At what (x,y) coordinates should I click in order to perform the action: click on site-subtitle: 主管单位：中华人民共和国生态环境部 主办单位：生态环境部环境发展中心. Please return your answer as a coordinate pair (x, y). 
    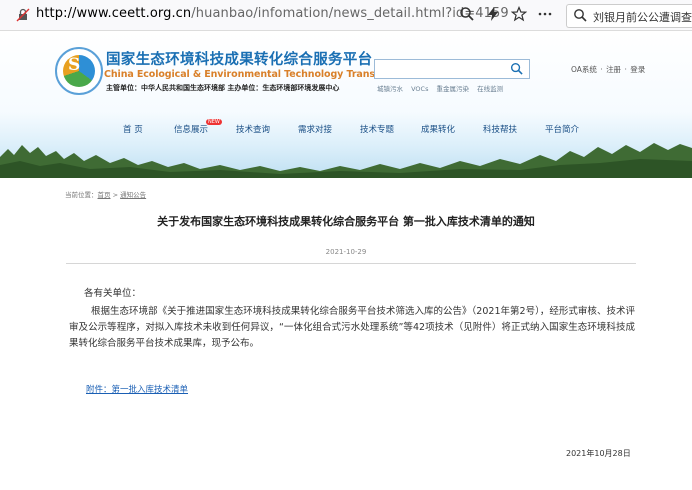
    Looking at the image, I should click on (223, 88).